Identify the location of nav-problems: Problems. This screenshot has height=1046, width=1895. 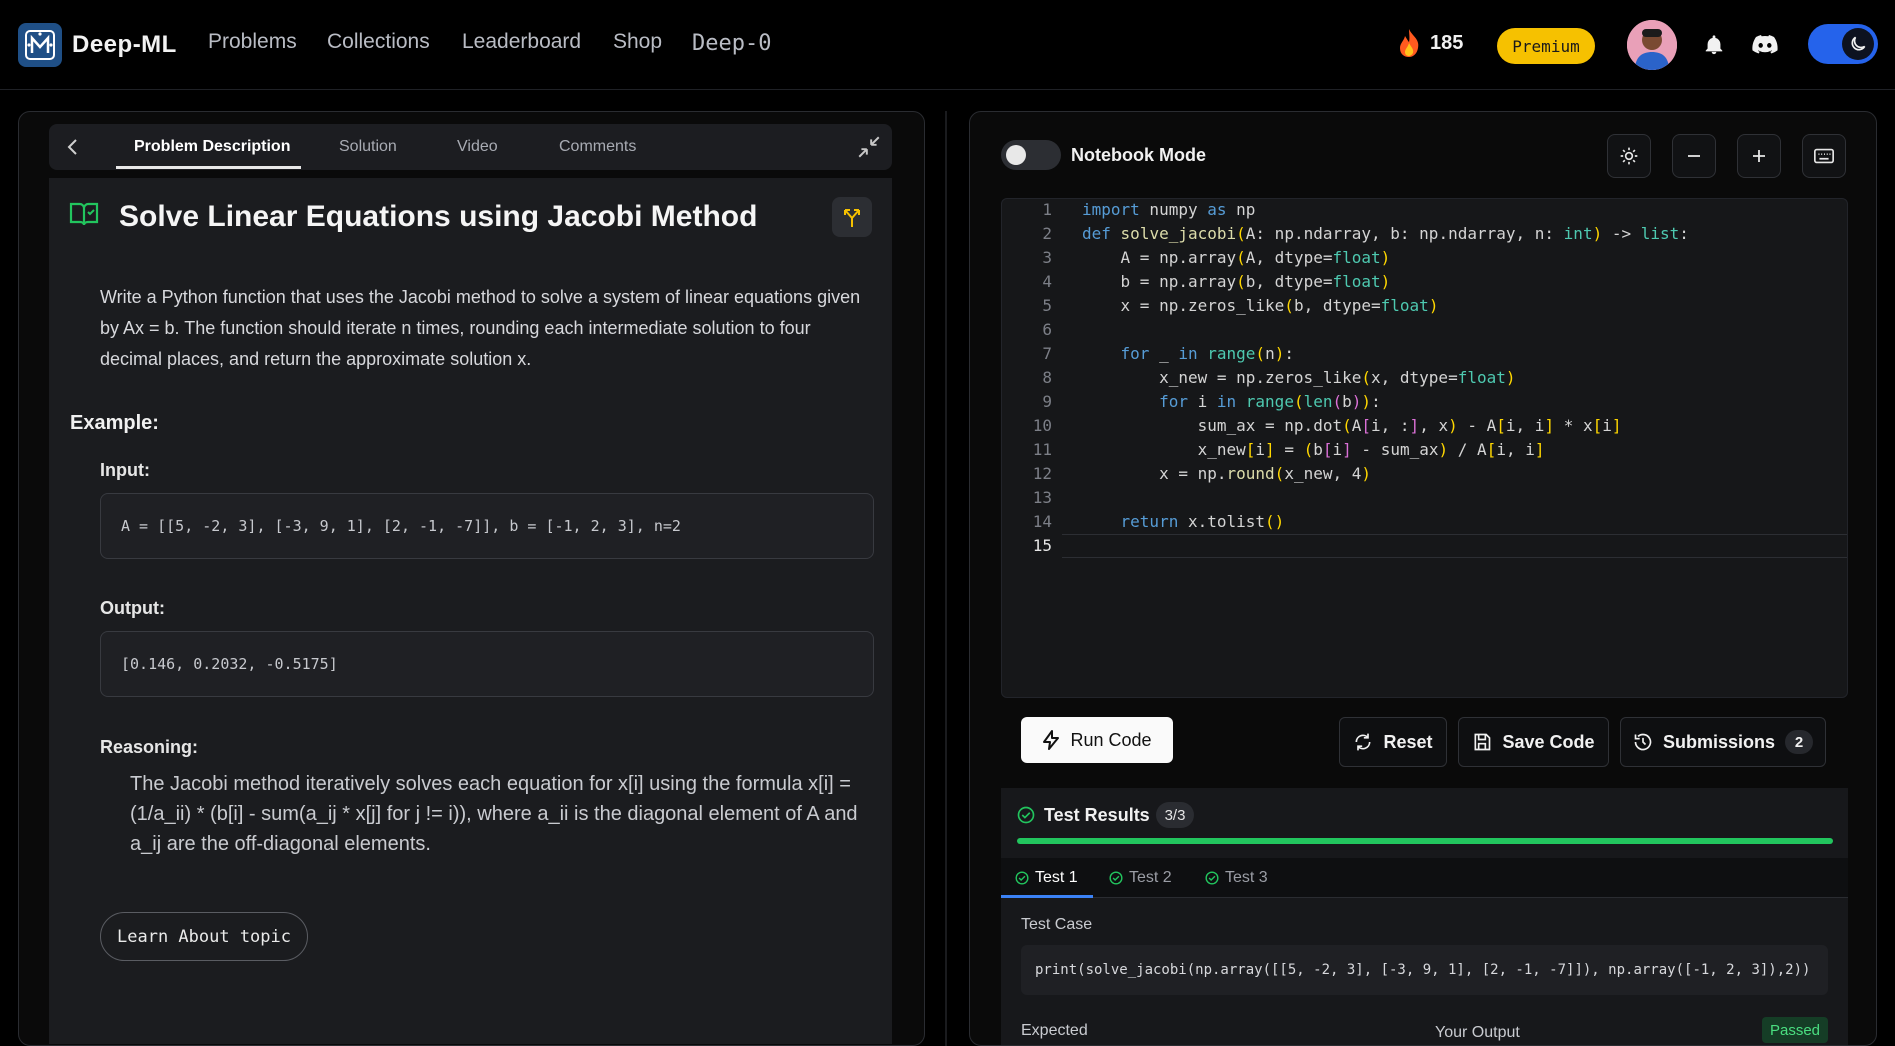
(252, 42).